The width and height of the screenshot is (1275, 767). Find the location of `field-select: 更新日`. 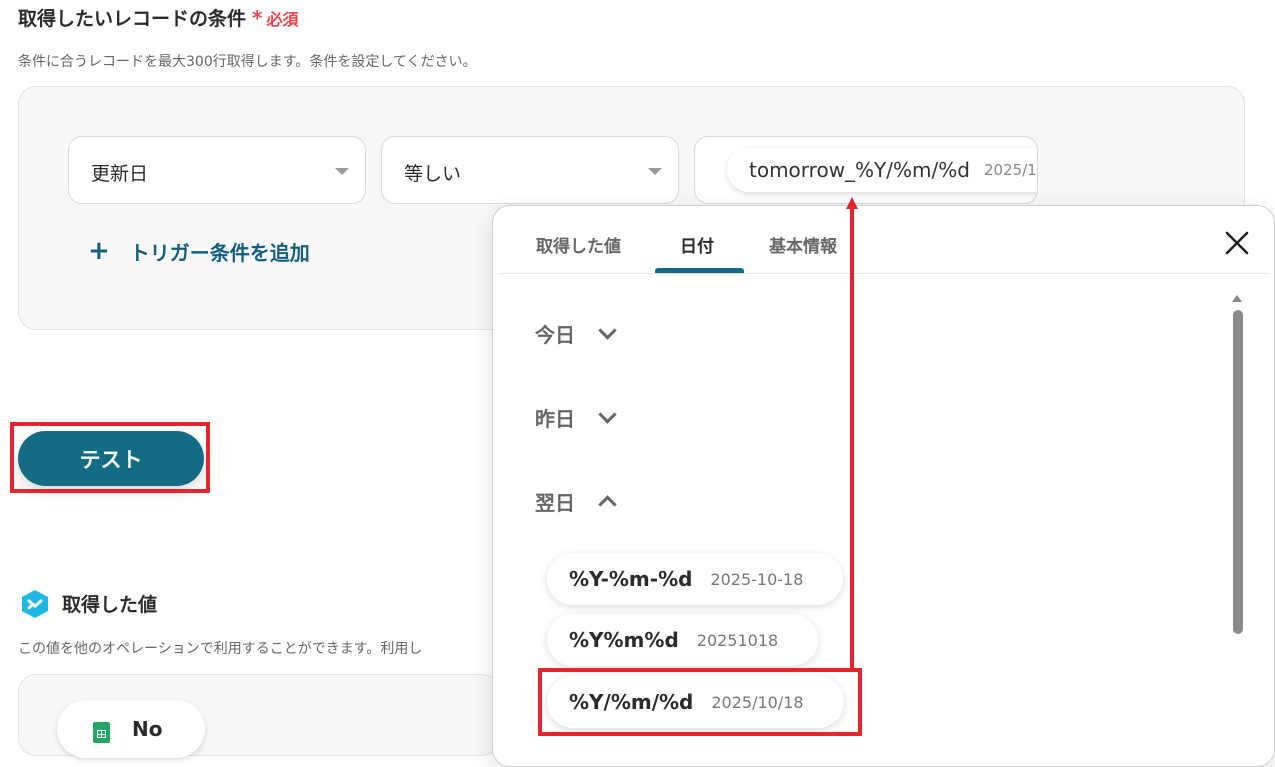

field-select: 更新日 is located at coordinates (217, 170).